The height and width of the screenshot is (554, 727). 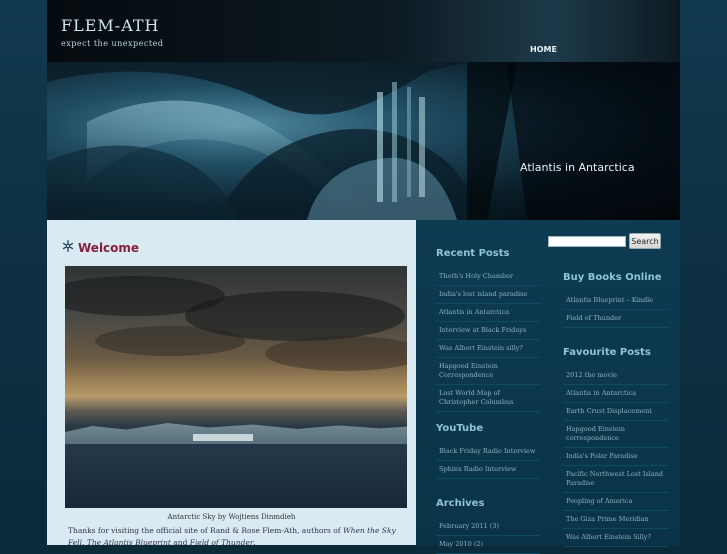 I want to click on recent-post-item: Interview at Black Fridays, so click(x=488, y=331).